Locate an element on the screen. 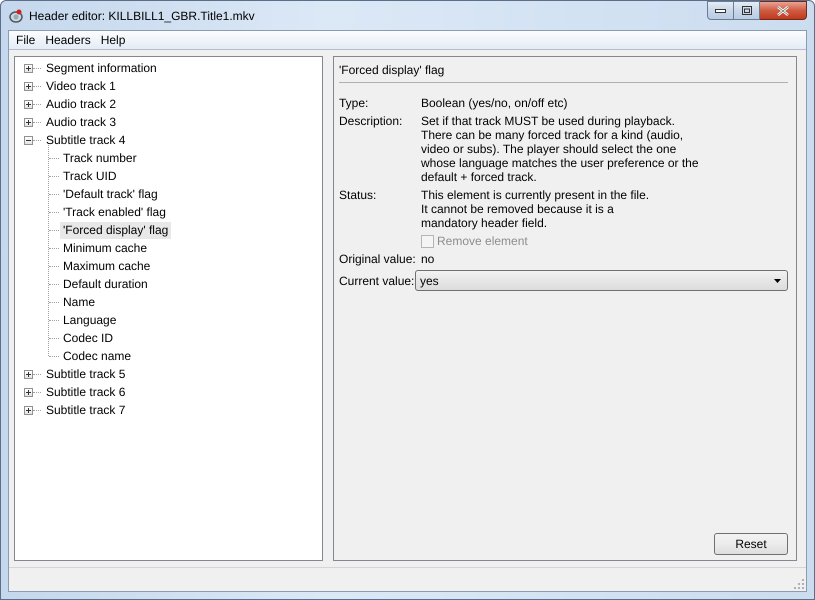 The width and height of the screenshot is (815, 600). window-title: Header editor: KILLBILL1_GBR.Title1.mkv is located at coordinates (142, 15).